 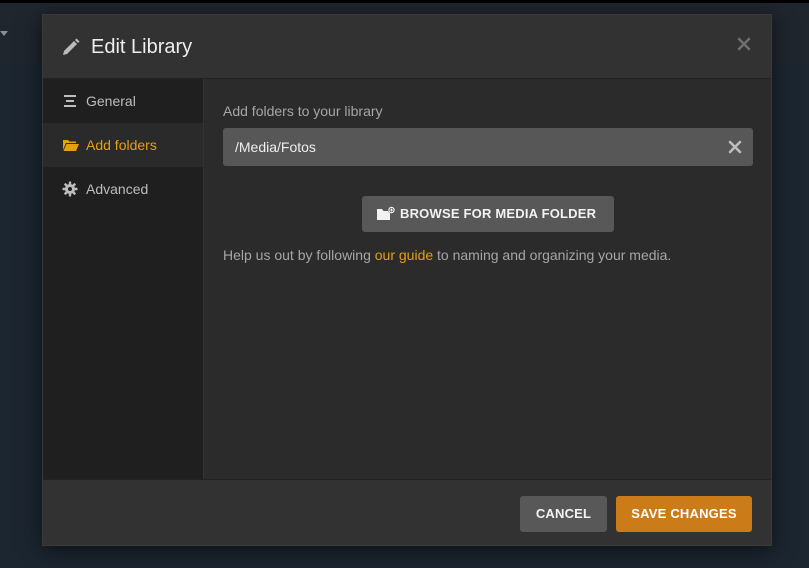 What do you see at coordinates (142, 47) in the screenshot?
I see `dialog-title: Edit Library` at bounding box center [142, 47].